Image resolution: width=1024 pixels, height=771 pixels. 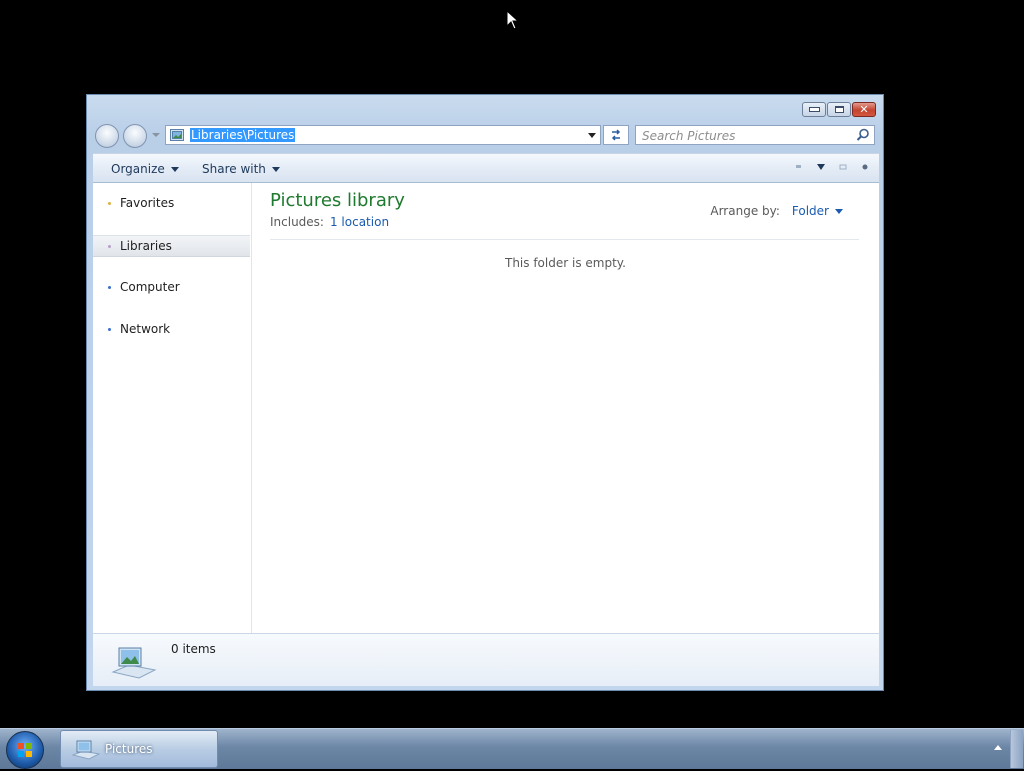 I want to click on show-desktop-button, so click(x=1016, y=749).